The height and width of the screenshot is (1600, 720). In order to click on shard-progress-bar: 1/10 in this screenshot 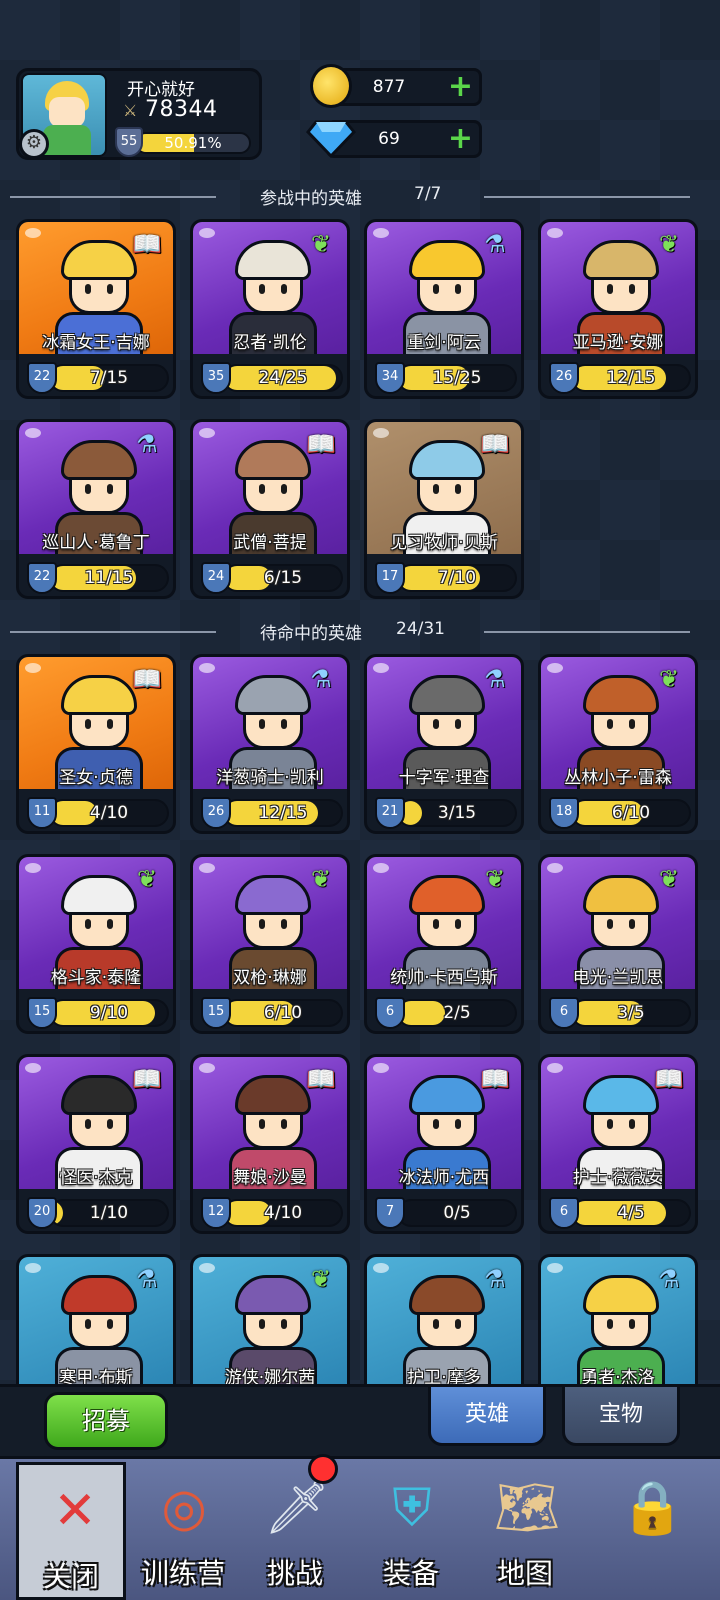, I will do `click(109, 1213)`.